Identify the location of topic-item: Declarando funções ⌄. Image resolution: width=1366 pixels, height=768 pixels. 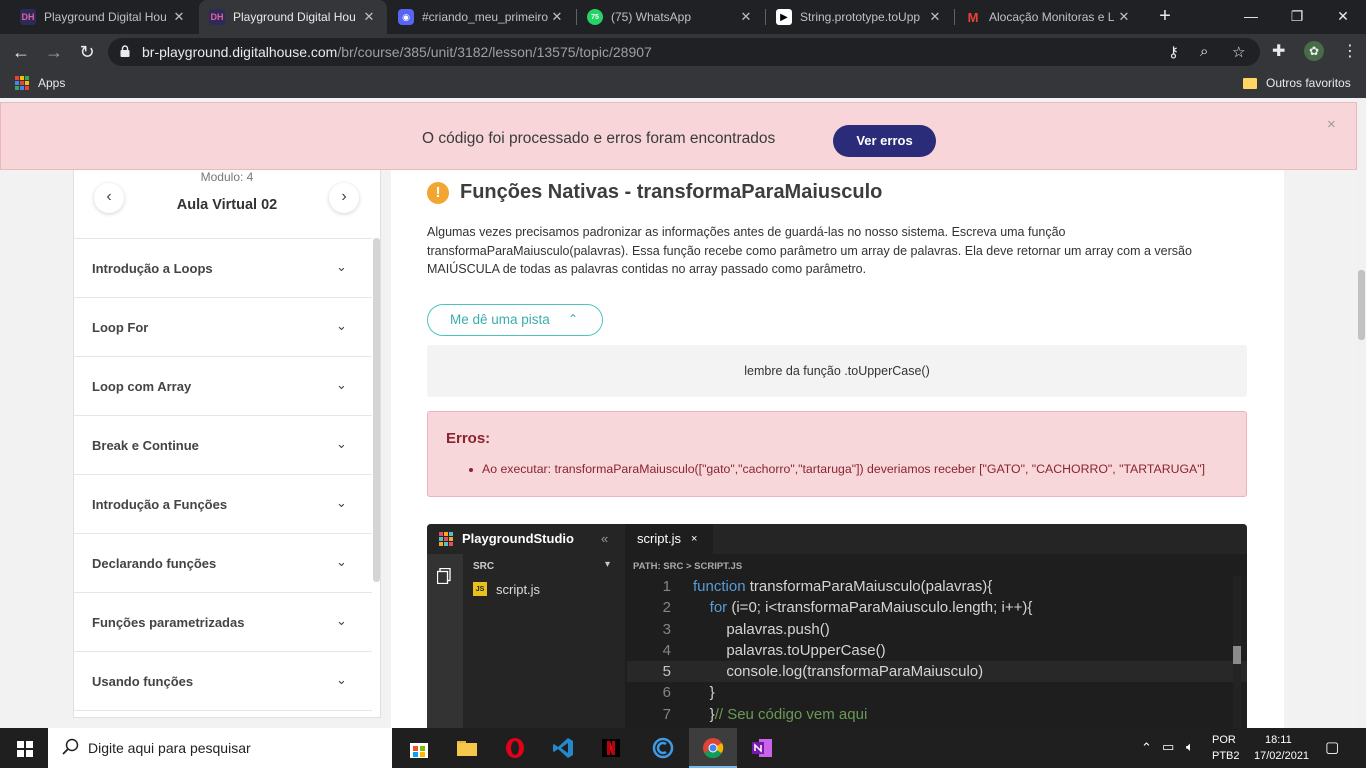
(223, 562).